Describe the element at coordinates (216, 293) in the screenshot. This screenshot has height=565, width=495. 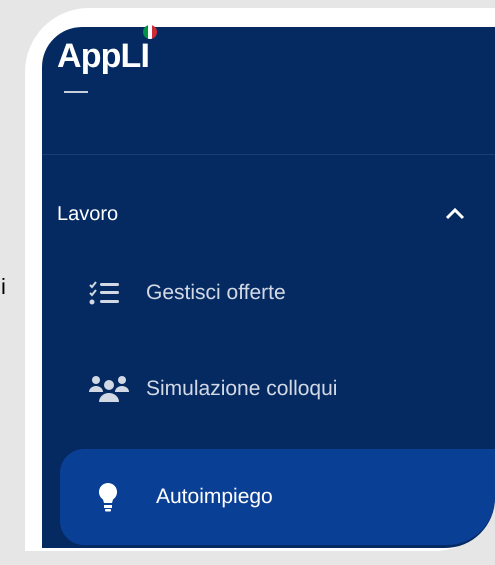
I see `menu-item-label: Gestisci offerte` at that location.